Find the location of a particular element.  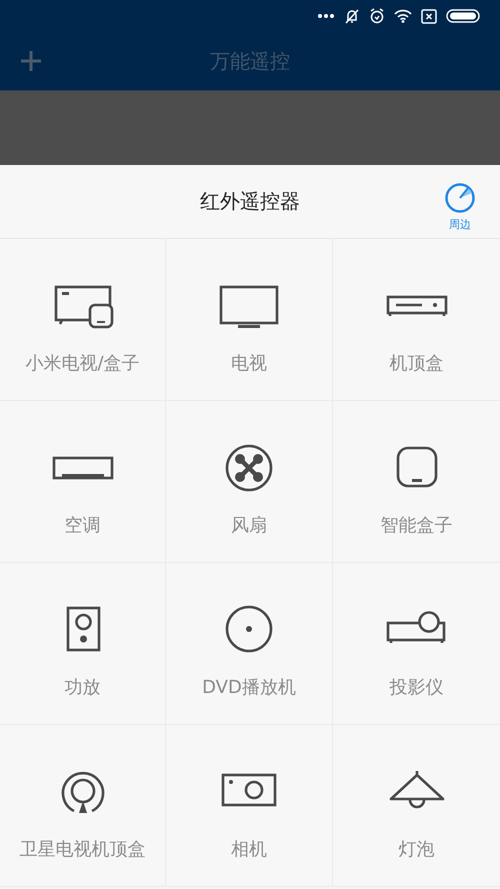

device-label: 智能盒子 is located at coordinates (416, 525).